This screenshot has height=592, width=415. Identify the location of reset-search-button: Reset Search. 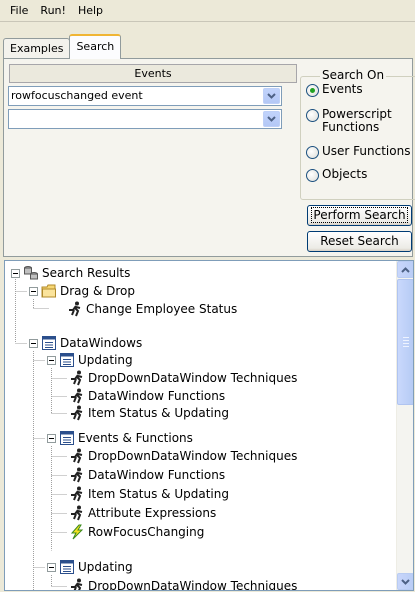
(359, 241).